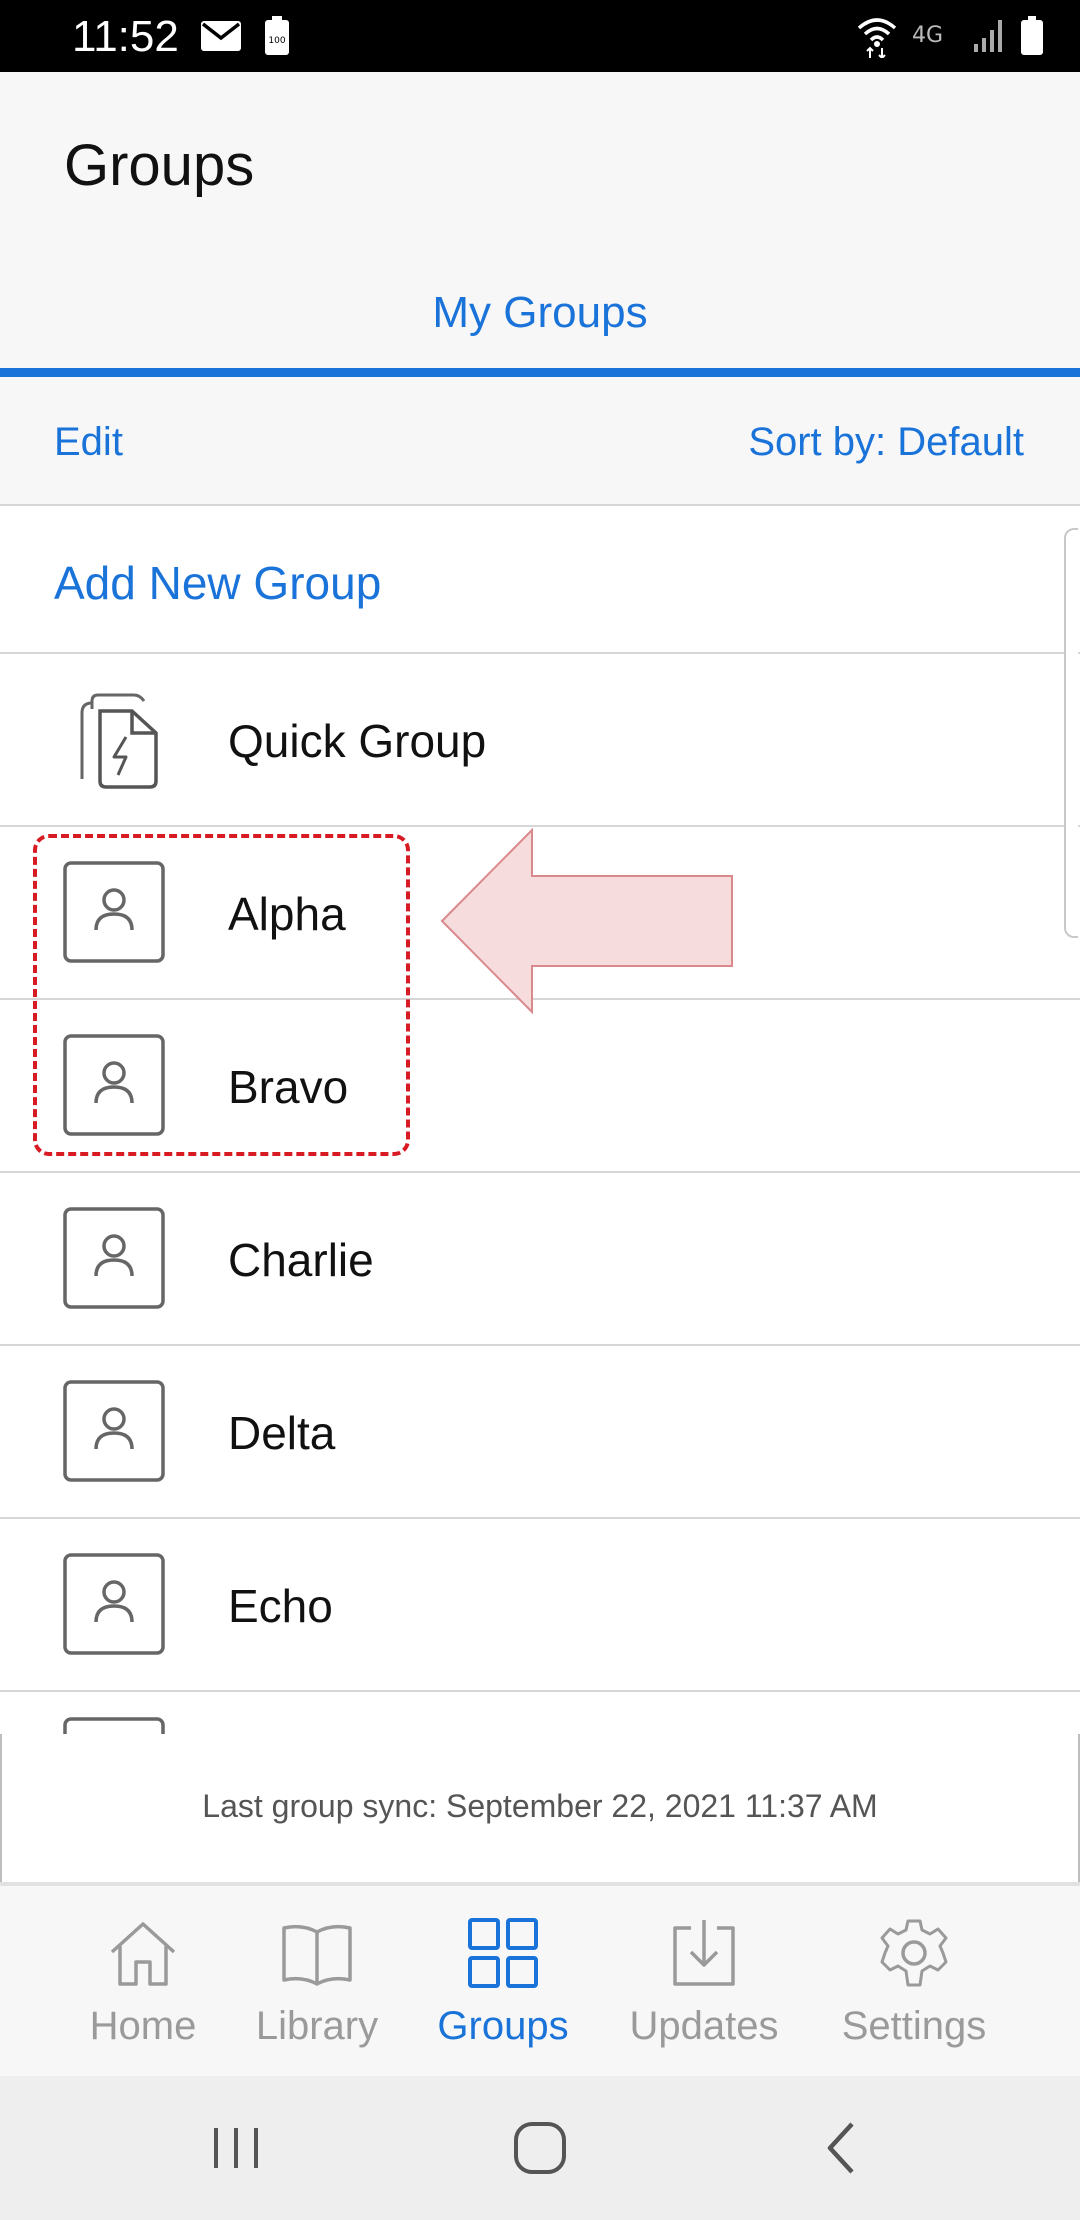  What do you see at coordinates (1071, 733) in the screenshot?
I see `scroll-indicator` at bounding box center [1071, 733].